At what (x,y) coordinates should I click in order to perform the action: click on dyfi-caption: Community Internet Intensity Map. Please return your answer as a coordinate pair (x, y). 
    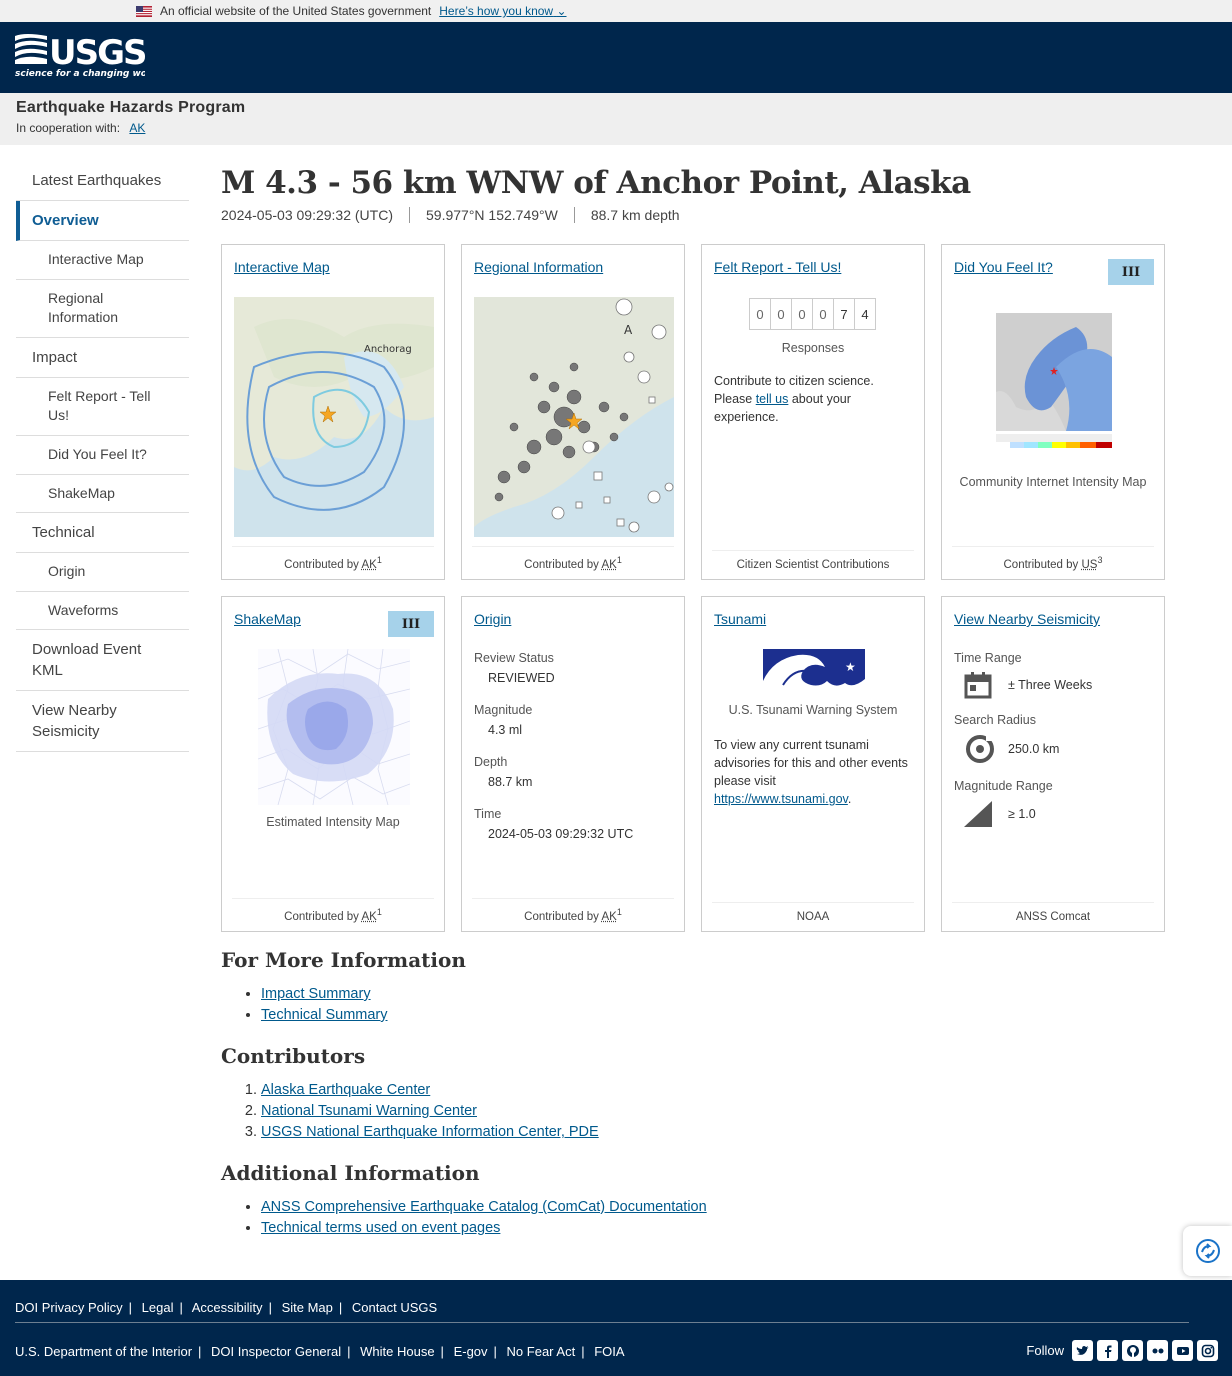
    Looking at the image, I should click on (1053, 482).